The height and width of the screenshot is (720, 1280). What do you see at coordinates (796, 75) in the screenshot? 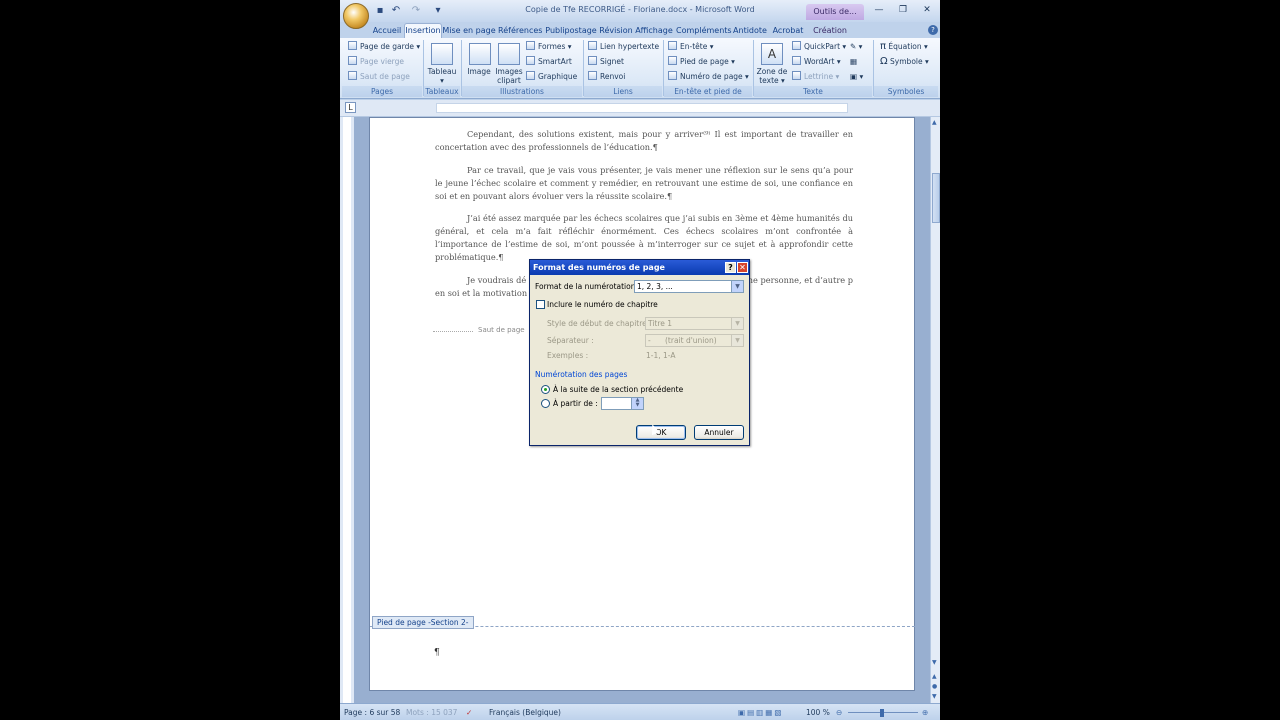
I see `dropcap-icon` at bounding box center [796, 75].